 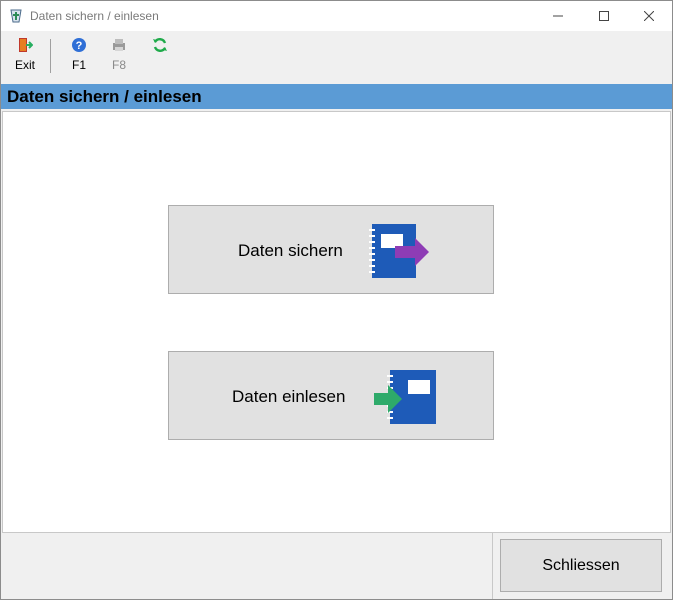 What do you see at coordinates (492, 566) in the screenshot?
I see `bottom-divider` at bounding box center [492, 566].